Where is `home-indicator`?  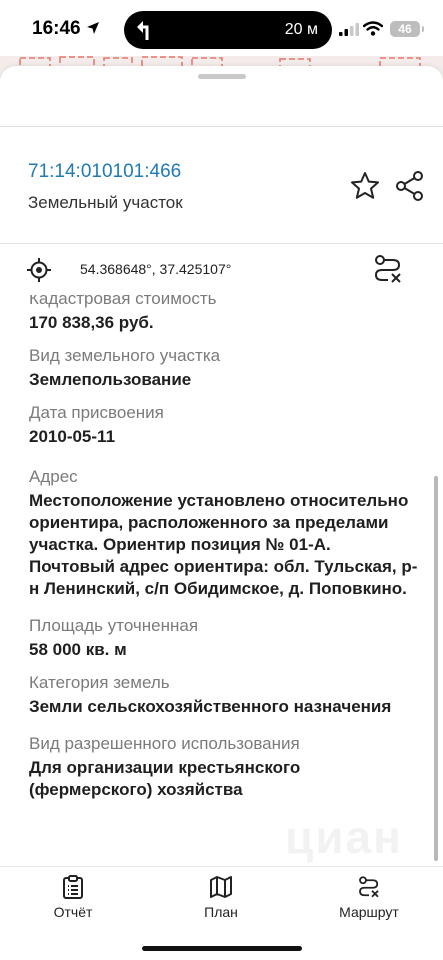 home-indicator is located at coordinates (222, 948).